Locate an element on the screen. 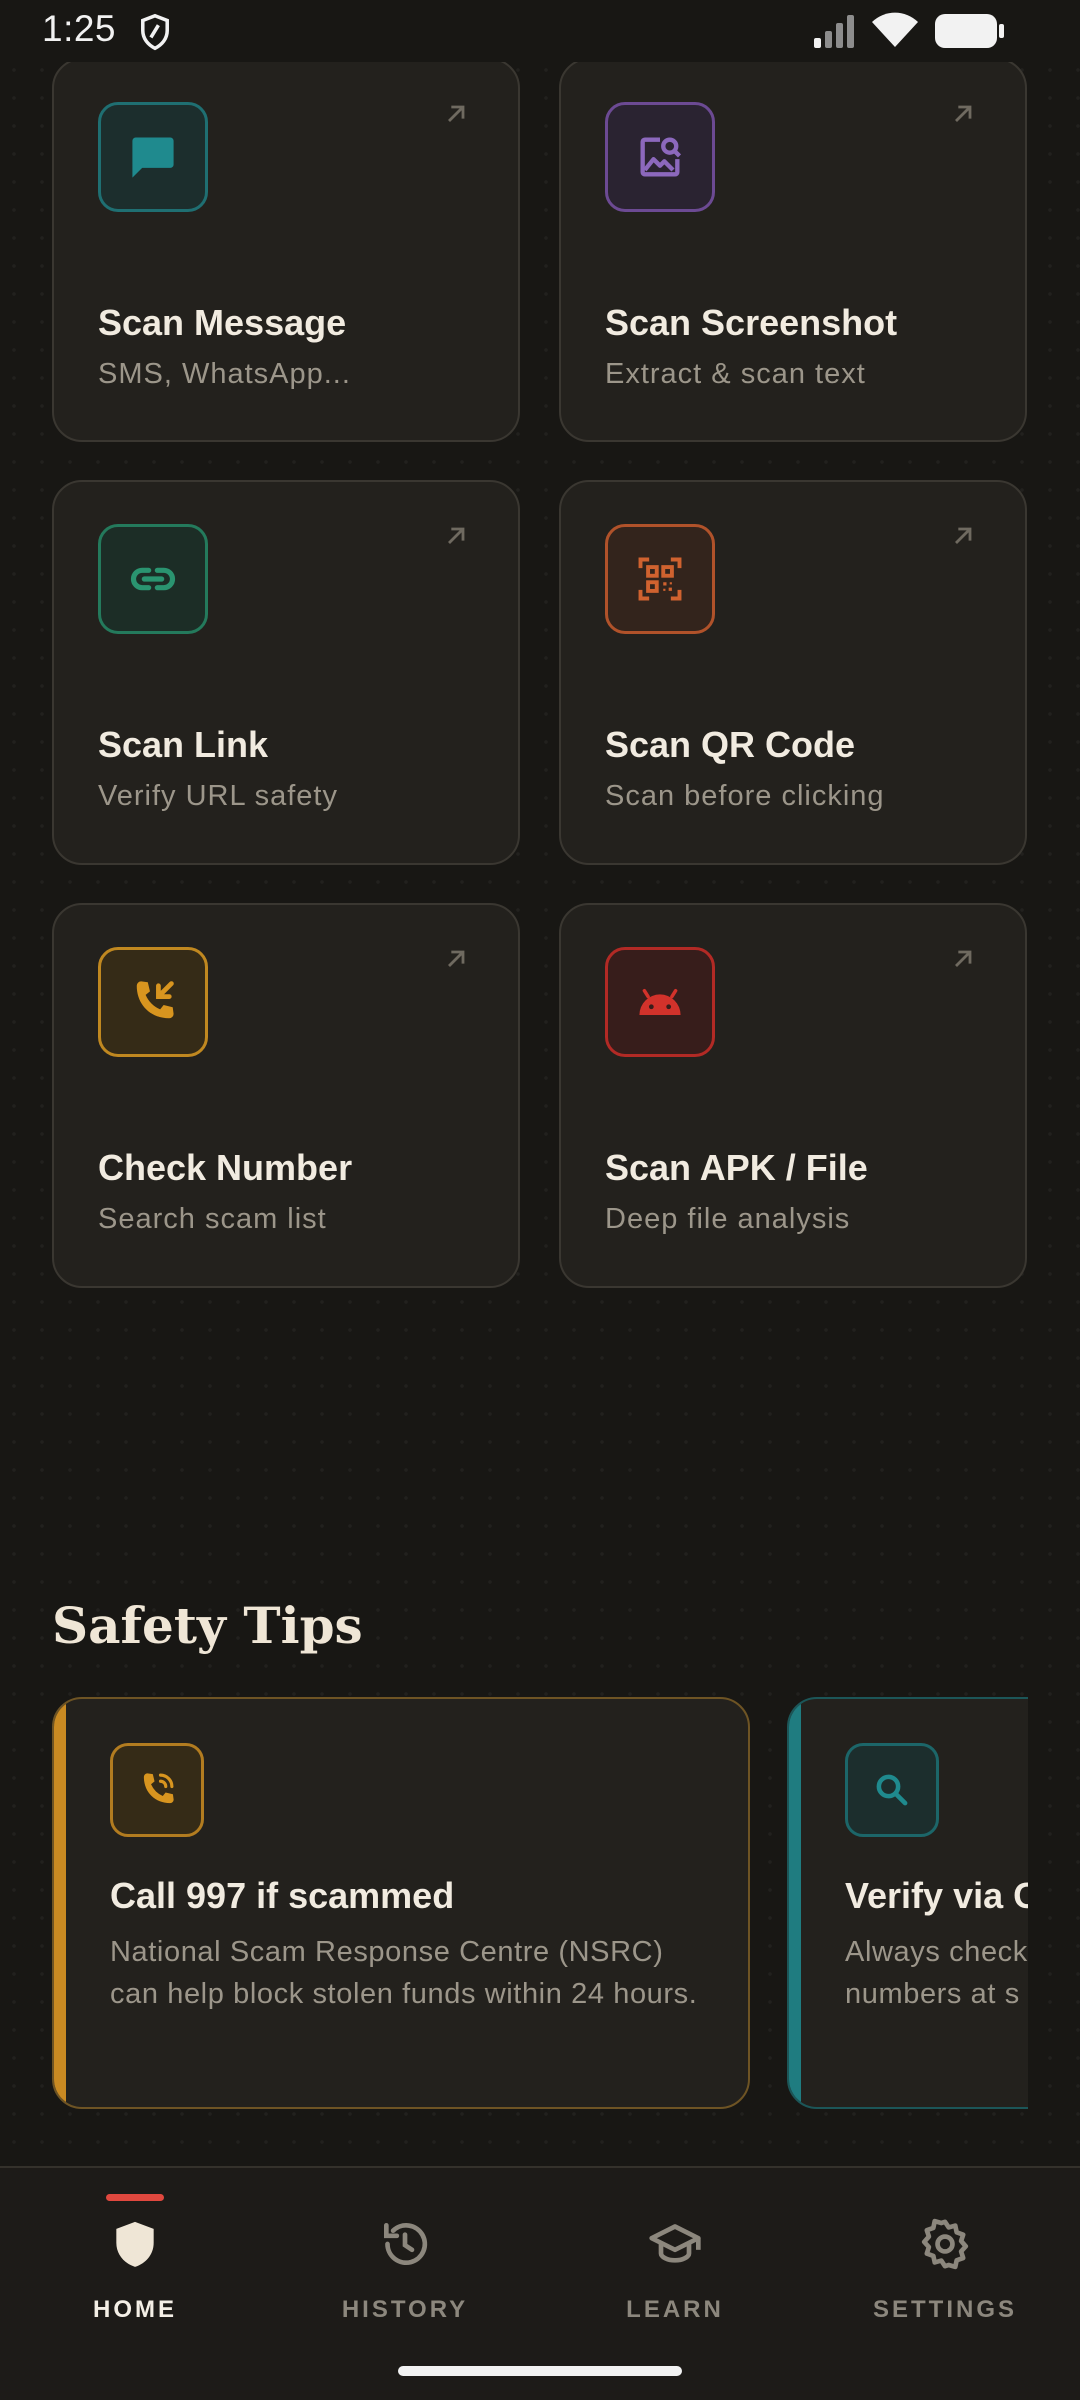 This screenshot has height=2400, width=1080. qr-code-icon is located at coordinates (660, 579).